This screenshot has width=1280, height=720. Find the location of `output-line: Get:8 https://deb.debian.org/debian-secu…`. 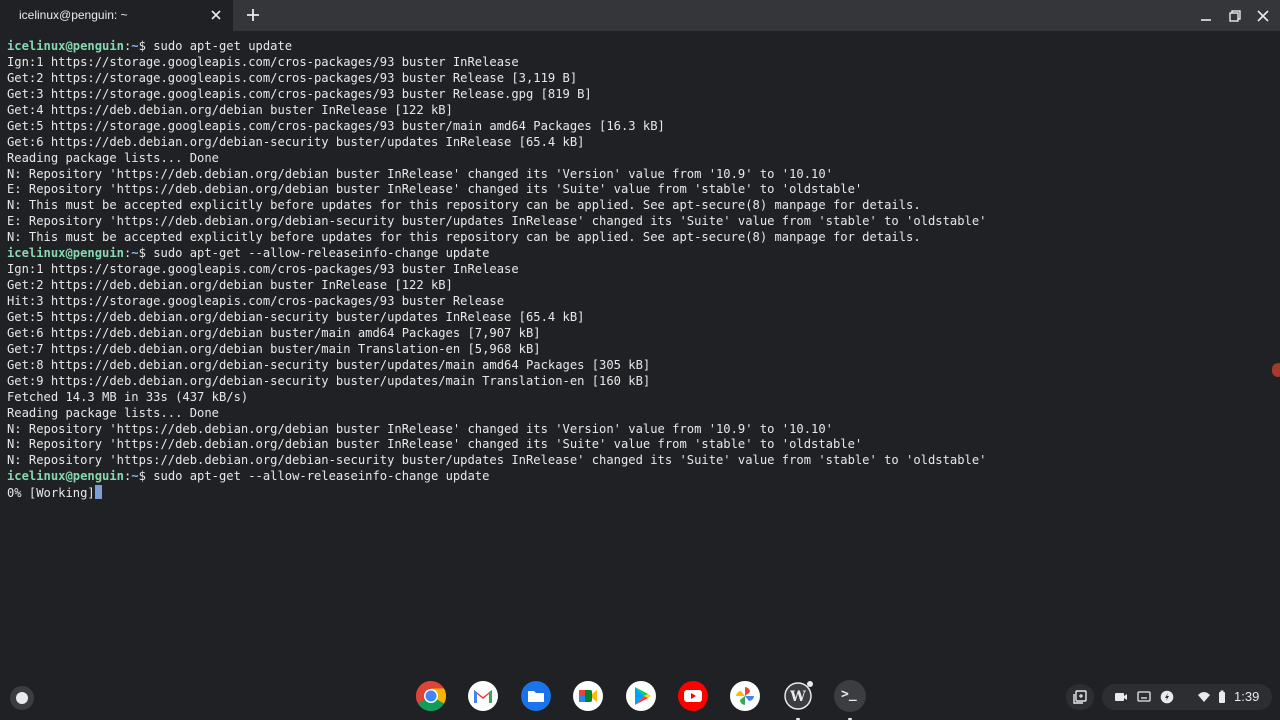

output-line: Get:8 https://deb.debian.org/debian-secu… is located at coordinates (496, 366).